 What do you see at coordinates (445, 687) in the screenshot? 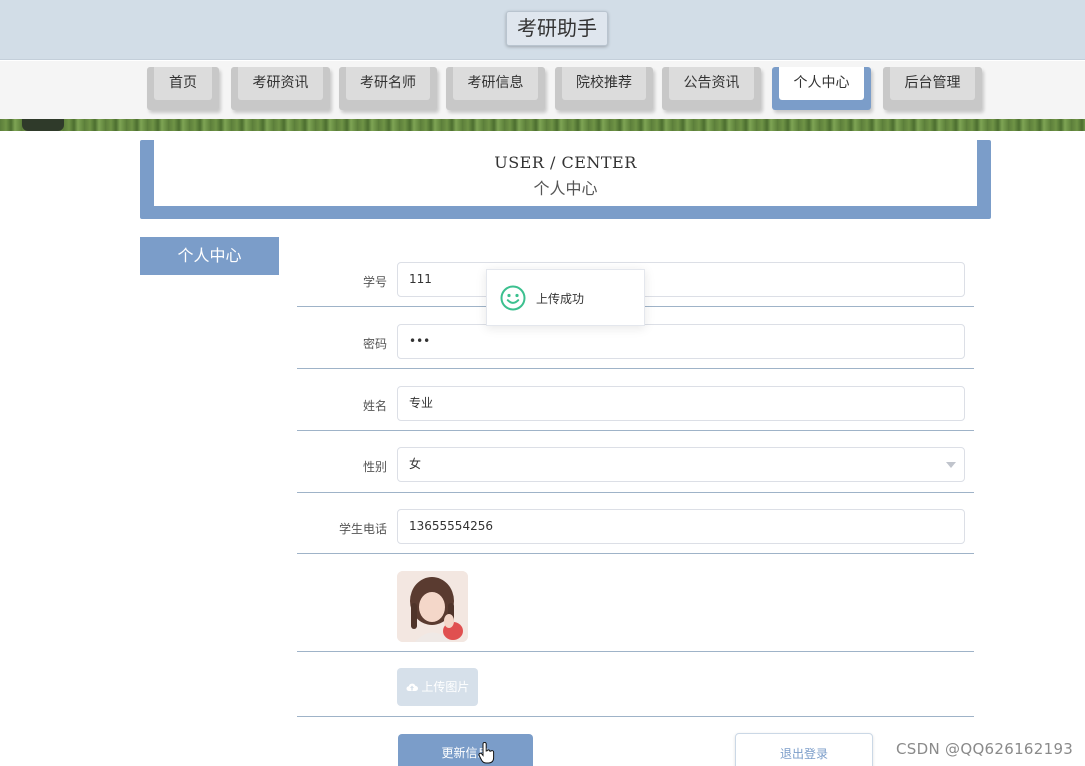
I see `upload-image-label: 上传图片` at bounding box center [445, 687].